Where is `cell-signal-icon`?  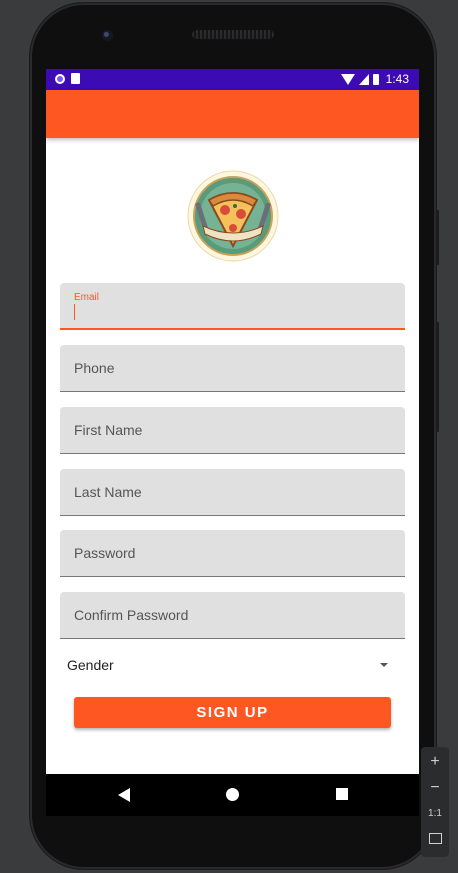 cell-signal-icon is located at coordinates (363, 79).